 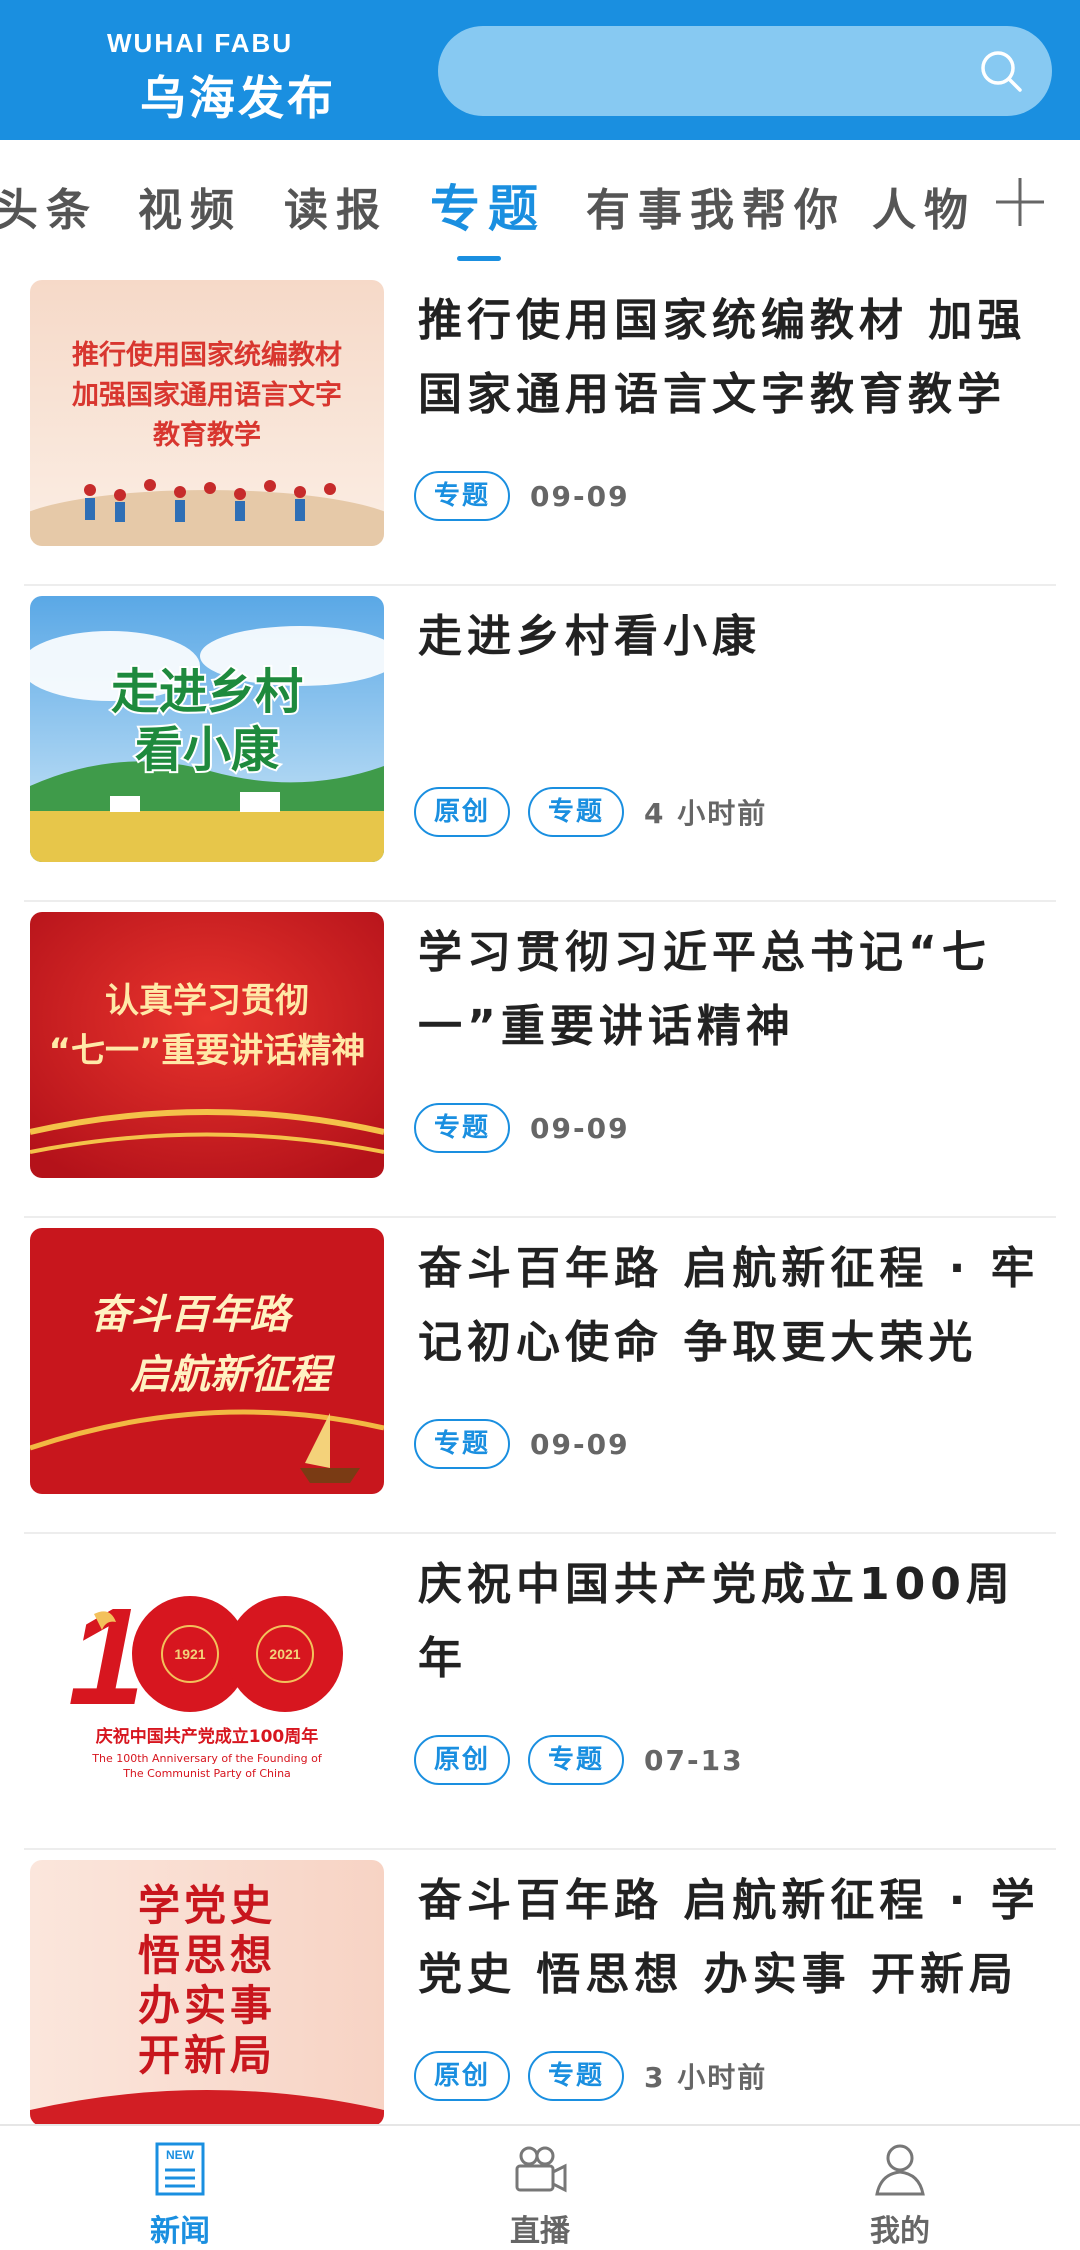 I want to click on tab-video: 视频, so click(x=190, y=206).